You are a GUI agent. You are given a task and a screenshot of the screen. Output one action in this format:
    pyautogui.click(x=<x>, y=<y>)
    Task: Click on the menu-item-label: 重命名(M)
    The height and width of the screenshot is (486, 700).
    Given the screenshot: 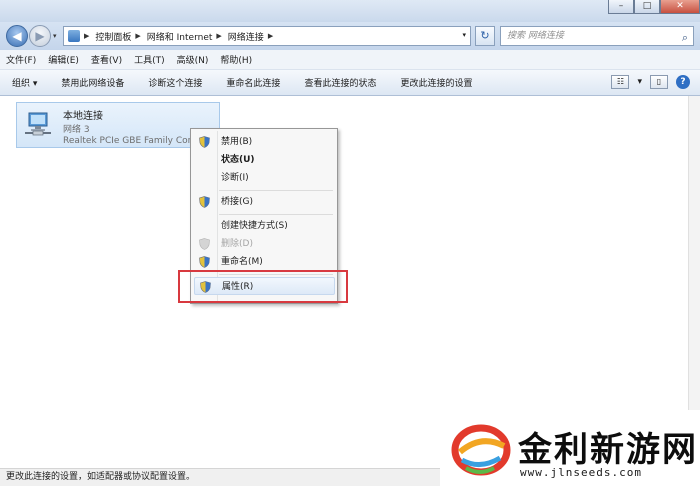 What is the action you would take?
    pyautogui.click(x=242, y=262)
    